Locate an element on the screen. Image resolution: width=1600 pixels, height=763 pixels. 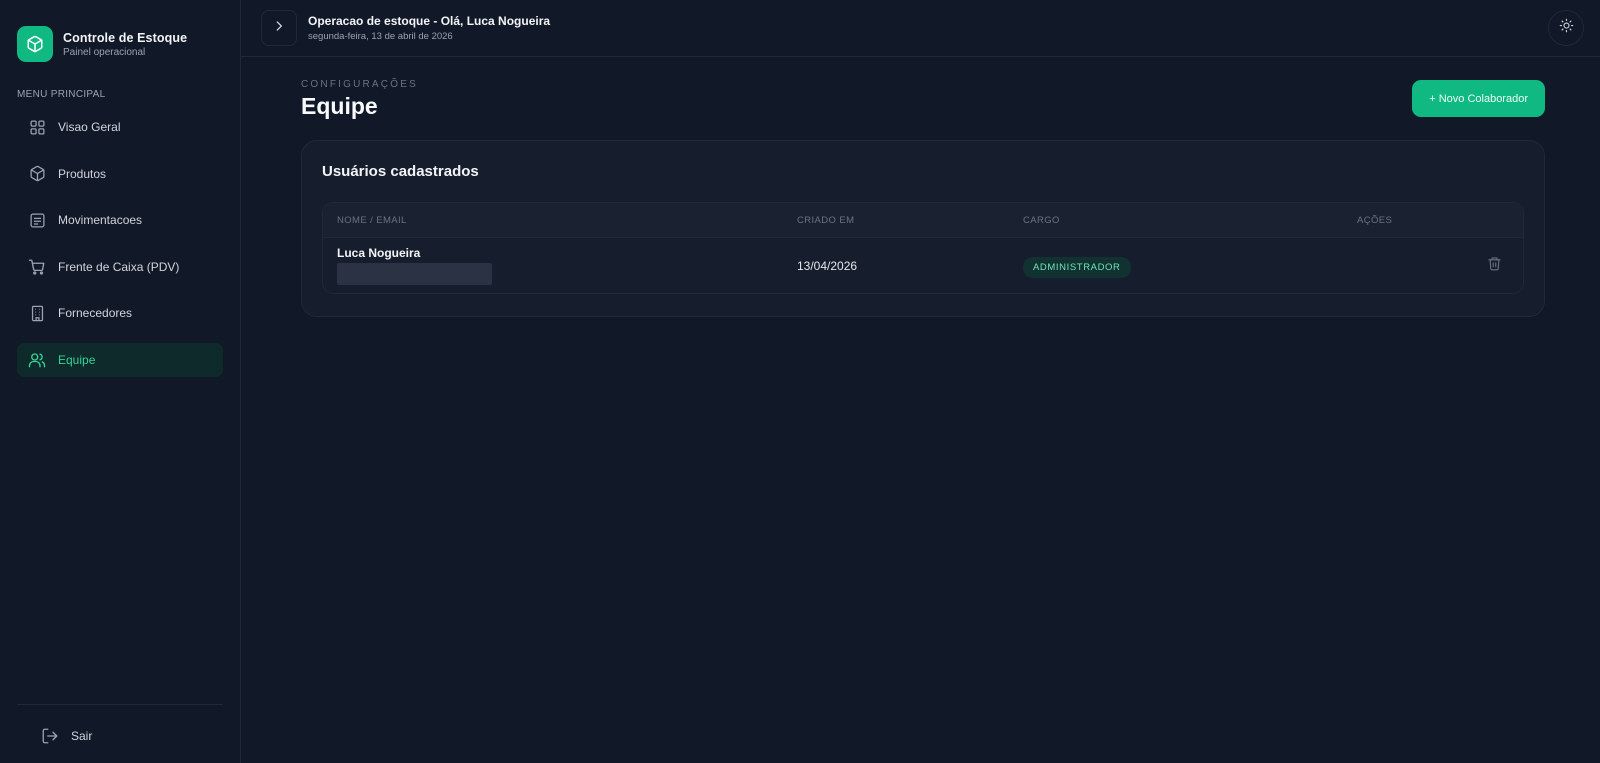
grid-icon is located at coordinates (37, 127).